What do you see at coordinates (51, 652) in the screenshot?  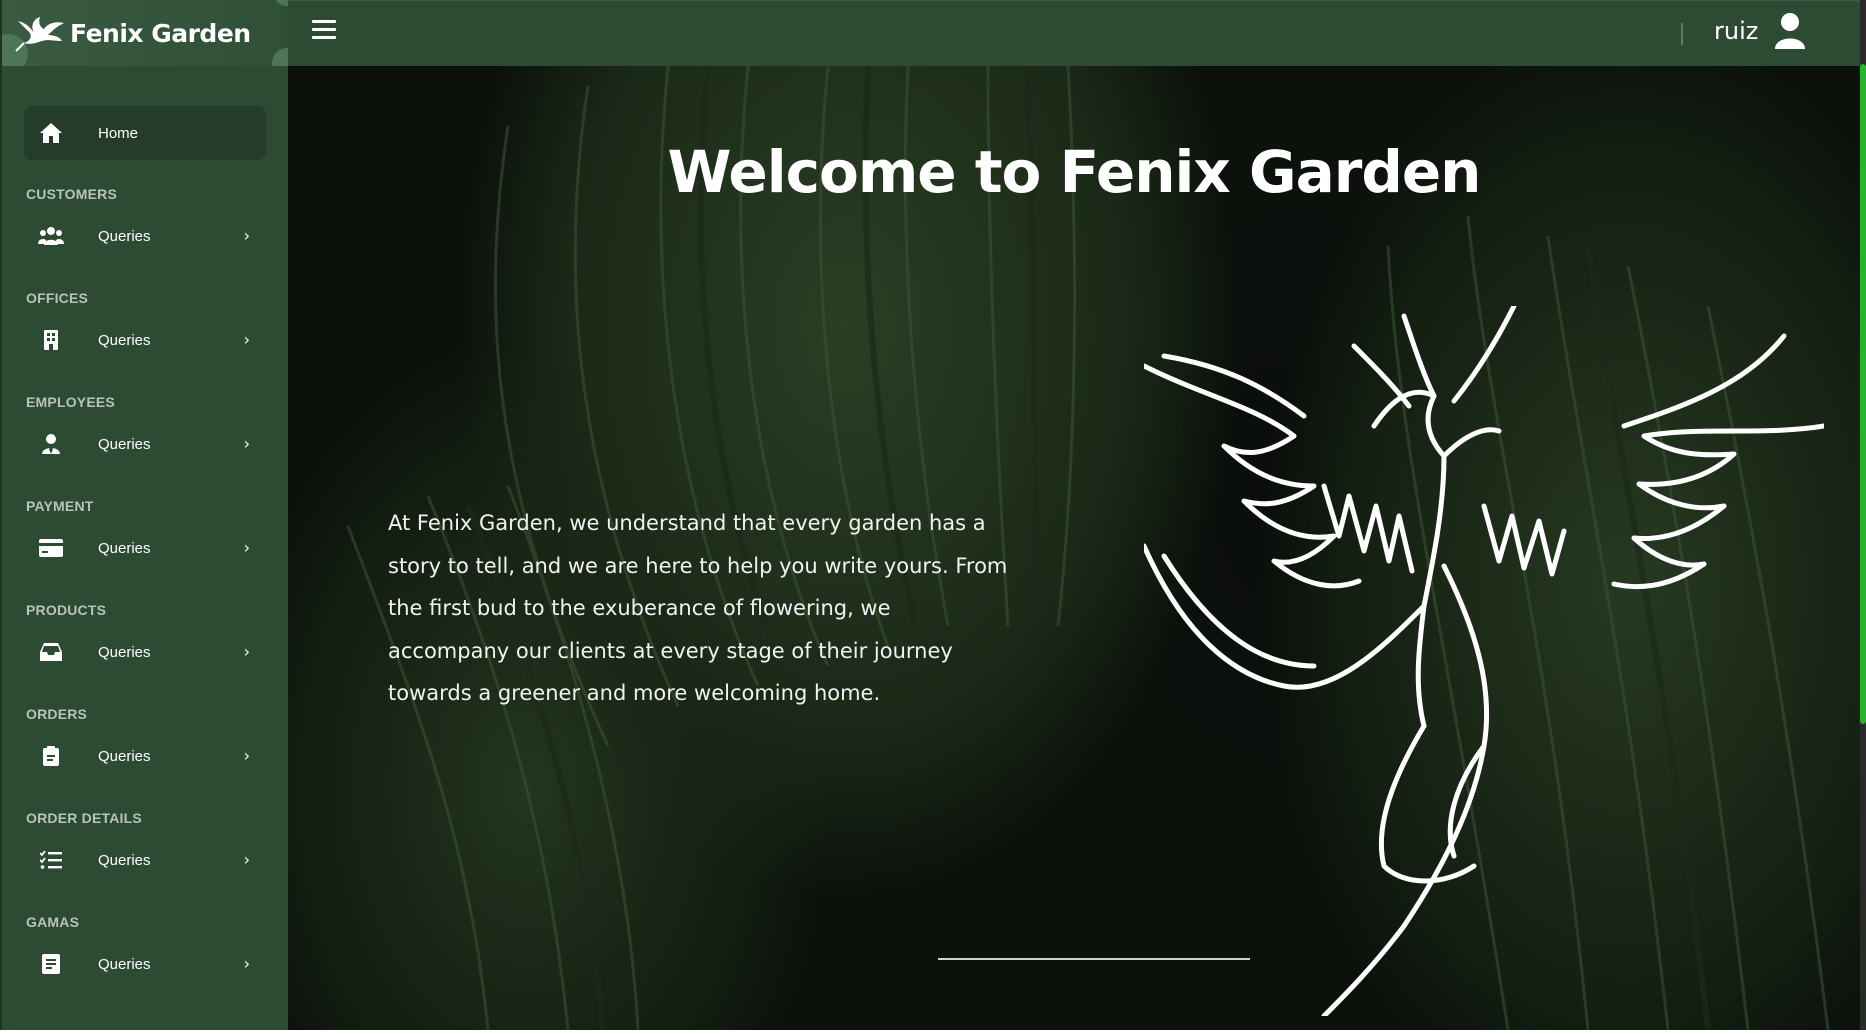 I see `inbox-icon` at bounding box center [51, 652].